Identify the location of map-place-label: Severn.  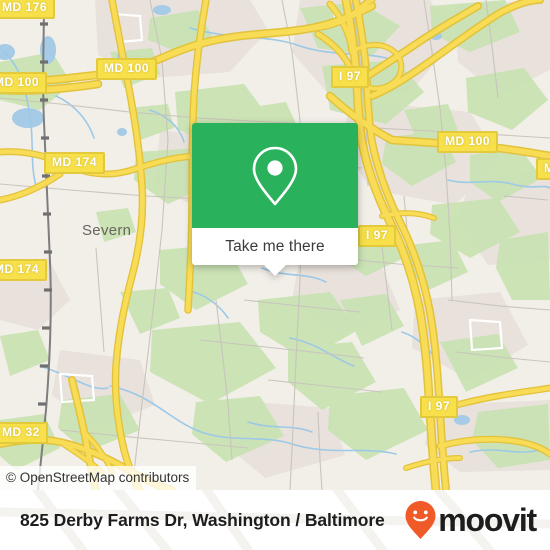
(107, 230).